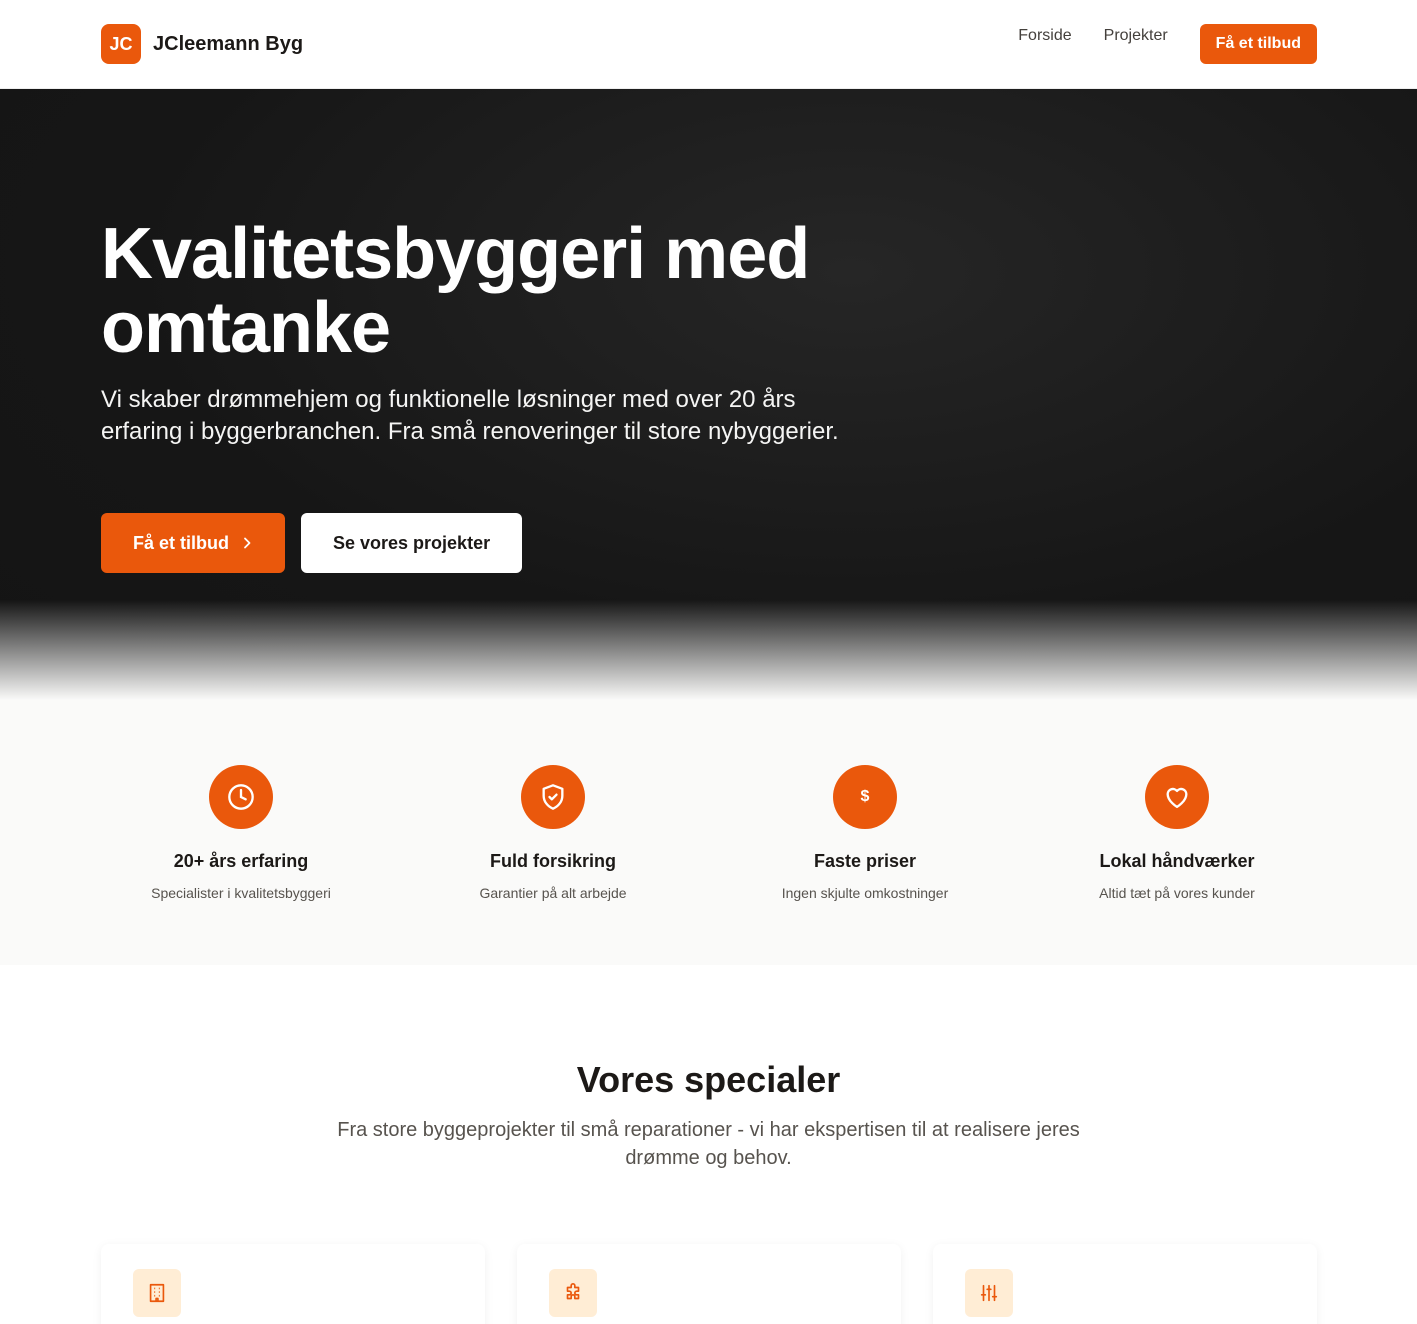 The width and height of the screenshot is (1417, 1324). I want to click on special-card-sliders, so click(1125, 1284).